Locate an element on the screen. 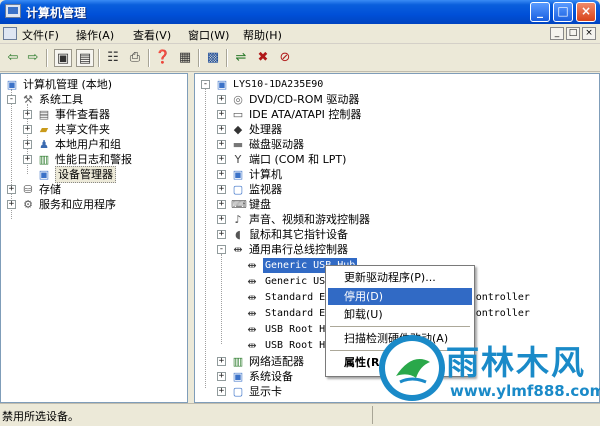 This screenshot has height=426, width=600. tree-item-services-apps: + ⚙ 服务和应用程序 is located at coordinates (95, 204).